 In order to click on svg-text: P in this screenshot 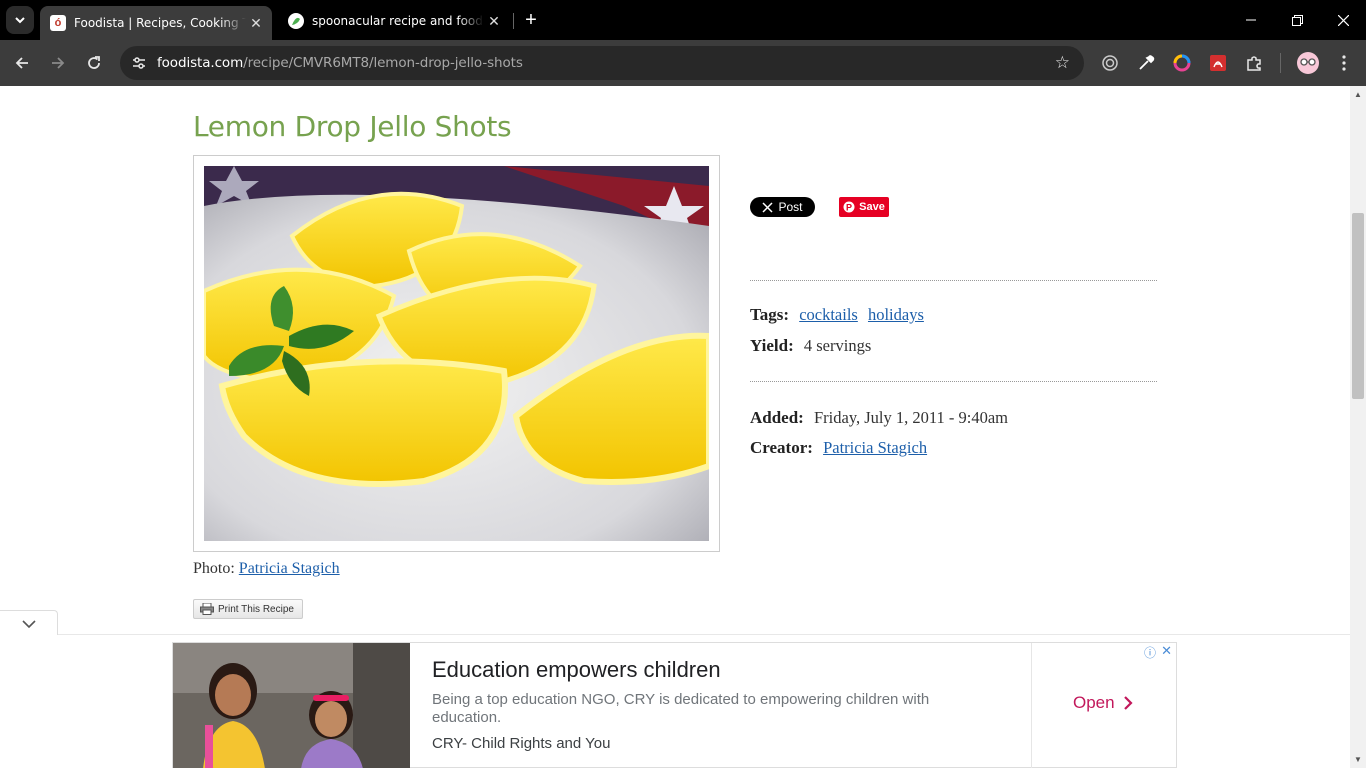, I will do `click(849, 208)`.